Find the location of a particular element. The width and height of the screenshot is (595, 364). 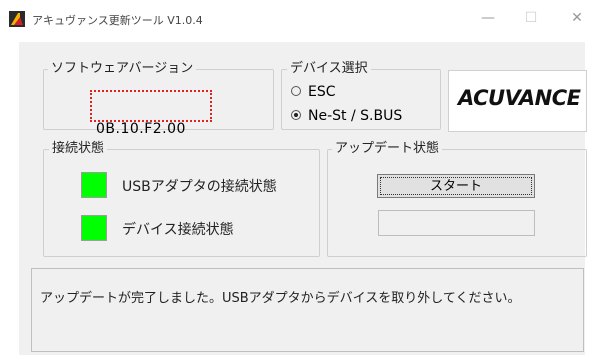

update-status-group: アップデート状態 is located at coordinates (457, 198).